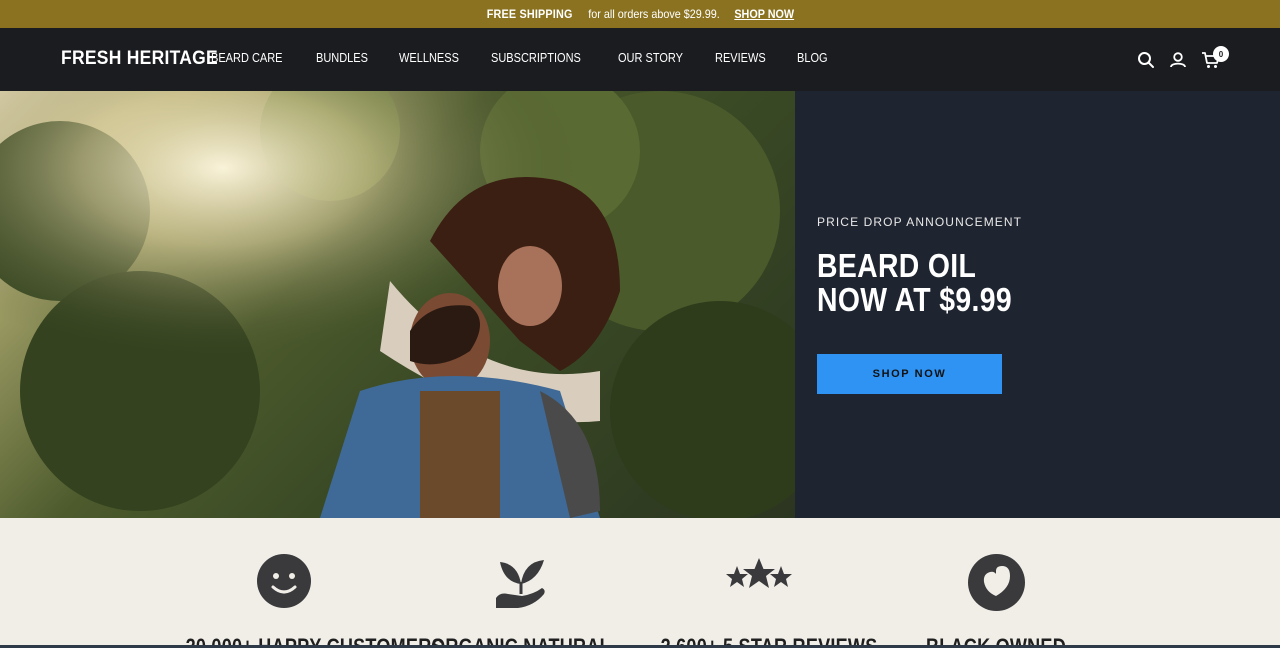 The image size is (1280, 648). I want to click on nav-item-blog: BLOG, so click(812, 58).